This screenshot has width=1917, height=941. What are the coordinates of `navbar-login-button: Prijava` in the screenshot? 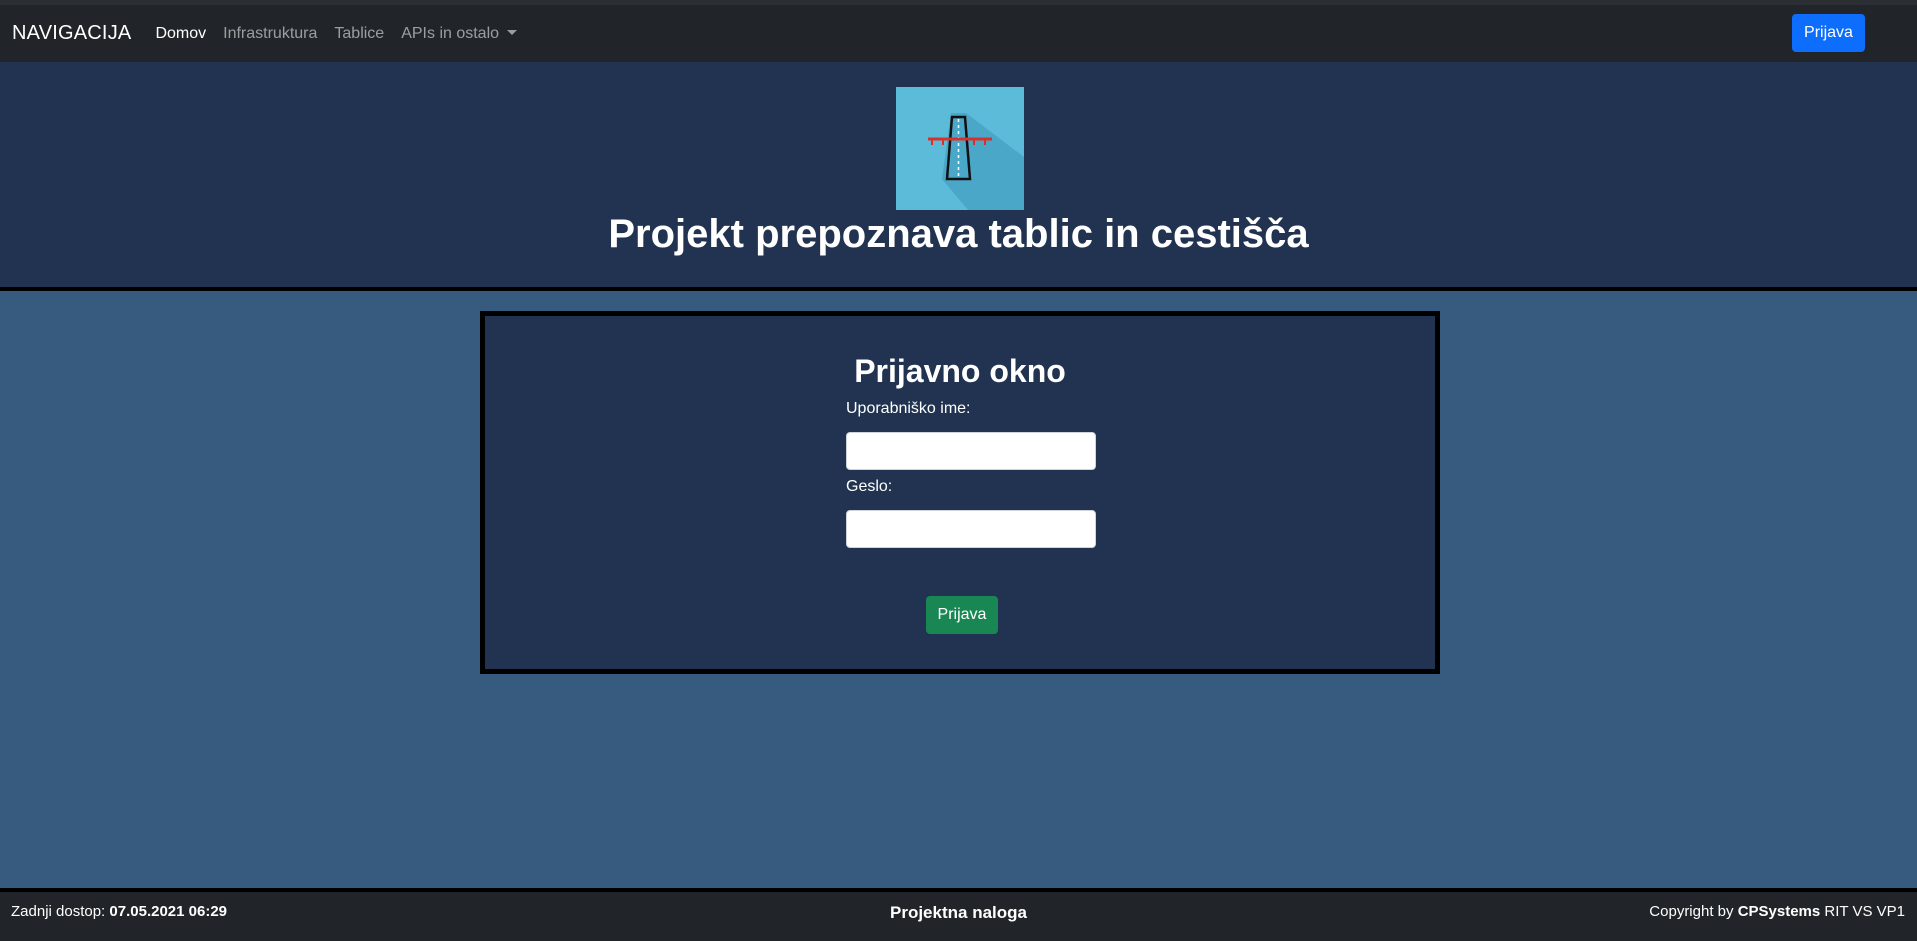 It's located at (1828, 33).